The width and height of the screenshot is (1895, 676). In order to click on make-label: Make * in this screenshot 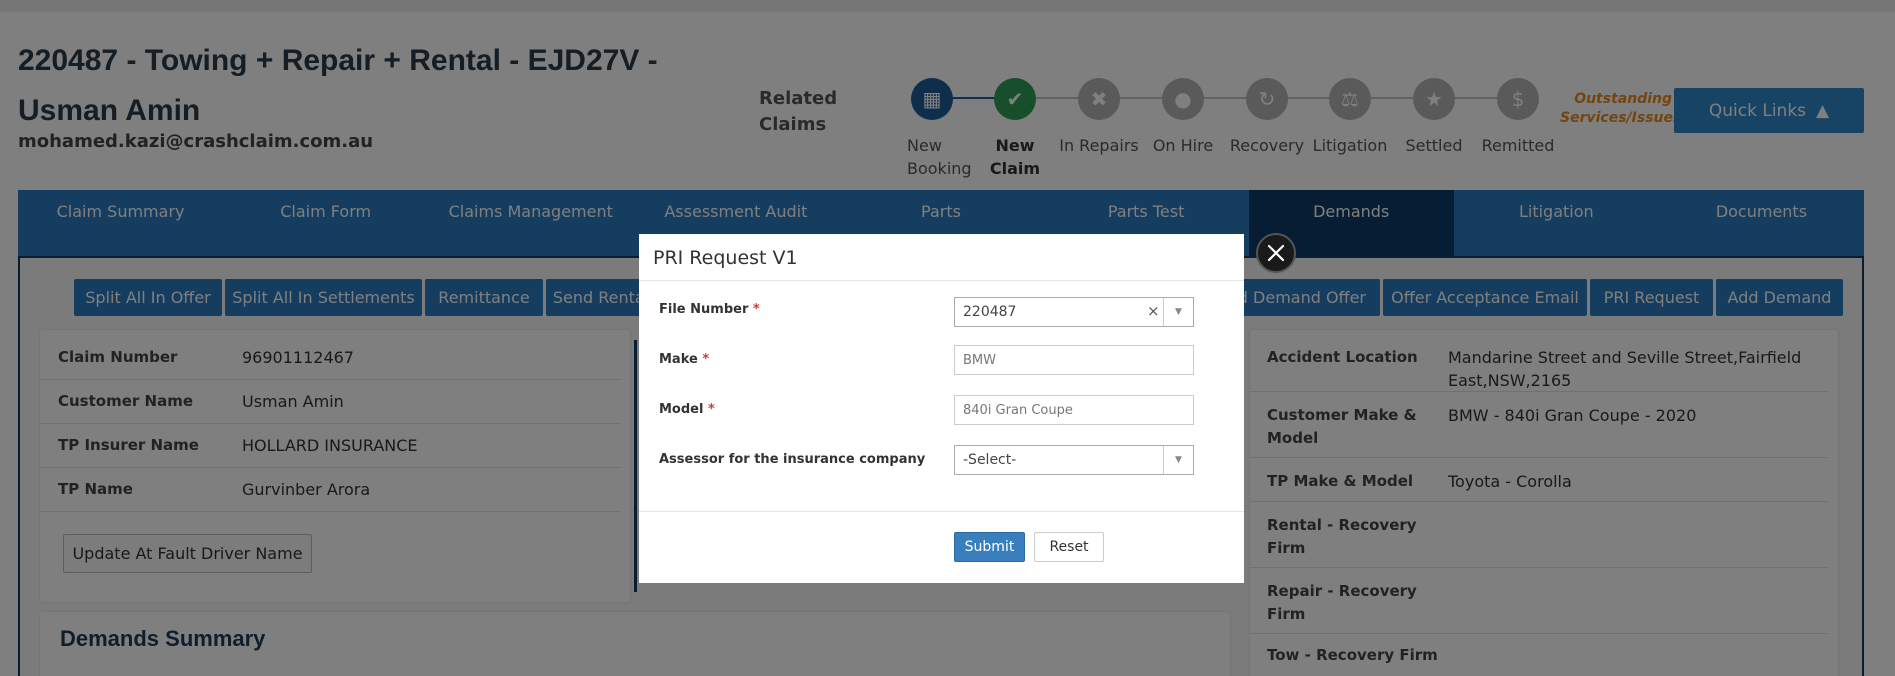, I will do `click(684, 359)`.